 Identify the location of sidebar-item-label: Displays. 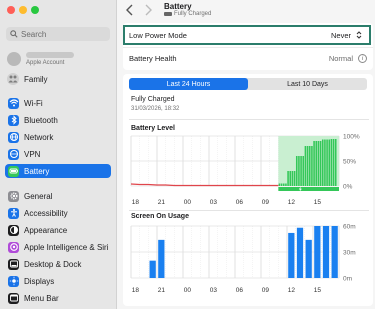
(39, 281).